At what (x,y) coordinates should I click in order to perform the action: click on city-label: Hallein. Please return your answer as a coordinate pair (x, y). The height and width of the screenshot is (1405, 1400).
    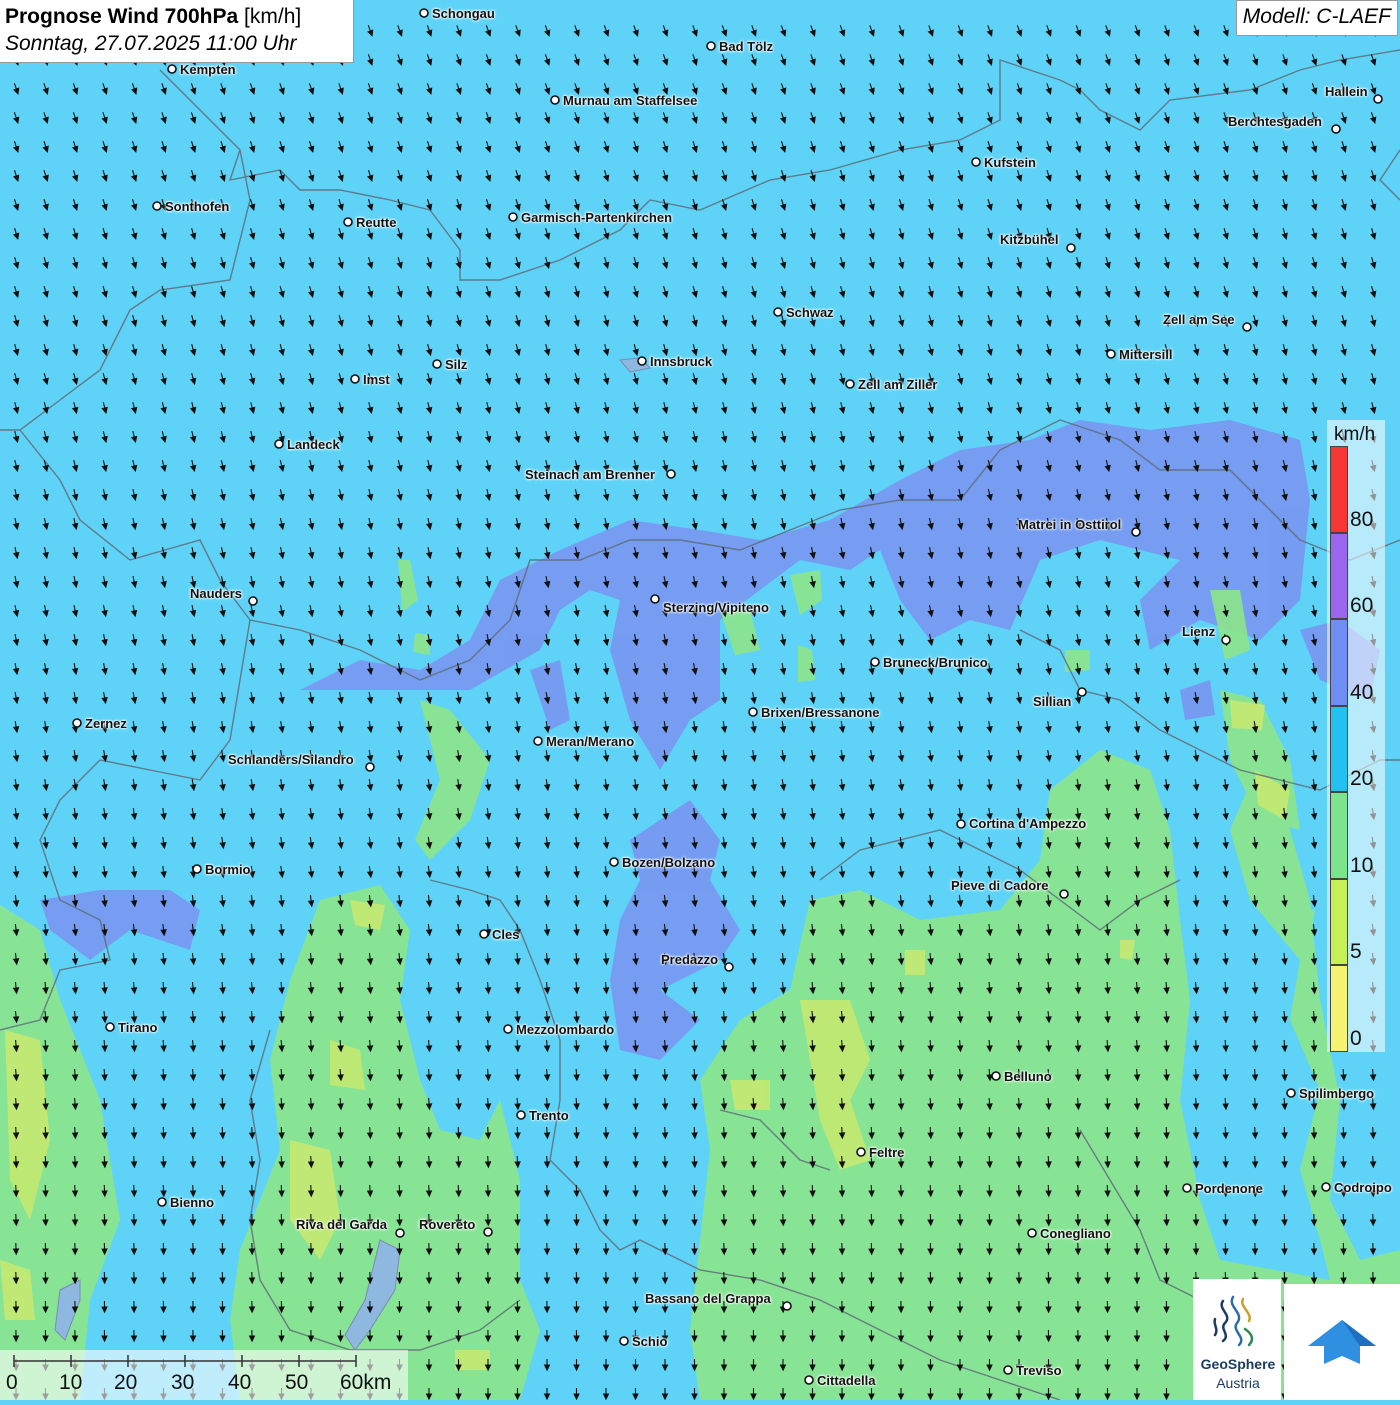
    Looking at the image, I should click on (1346, 91).